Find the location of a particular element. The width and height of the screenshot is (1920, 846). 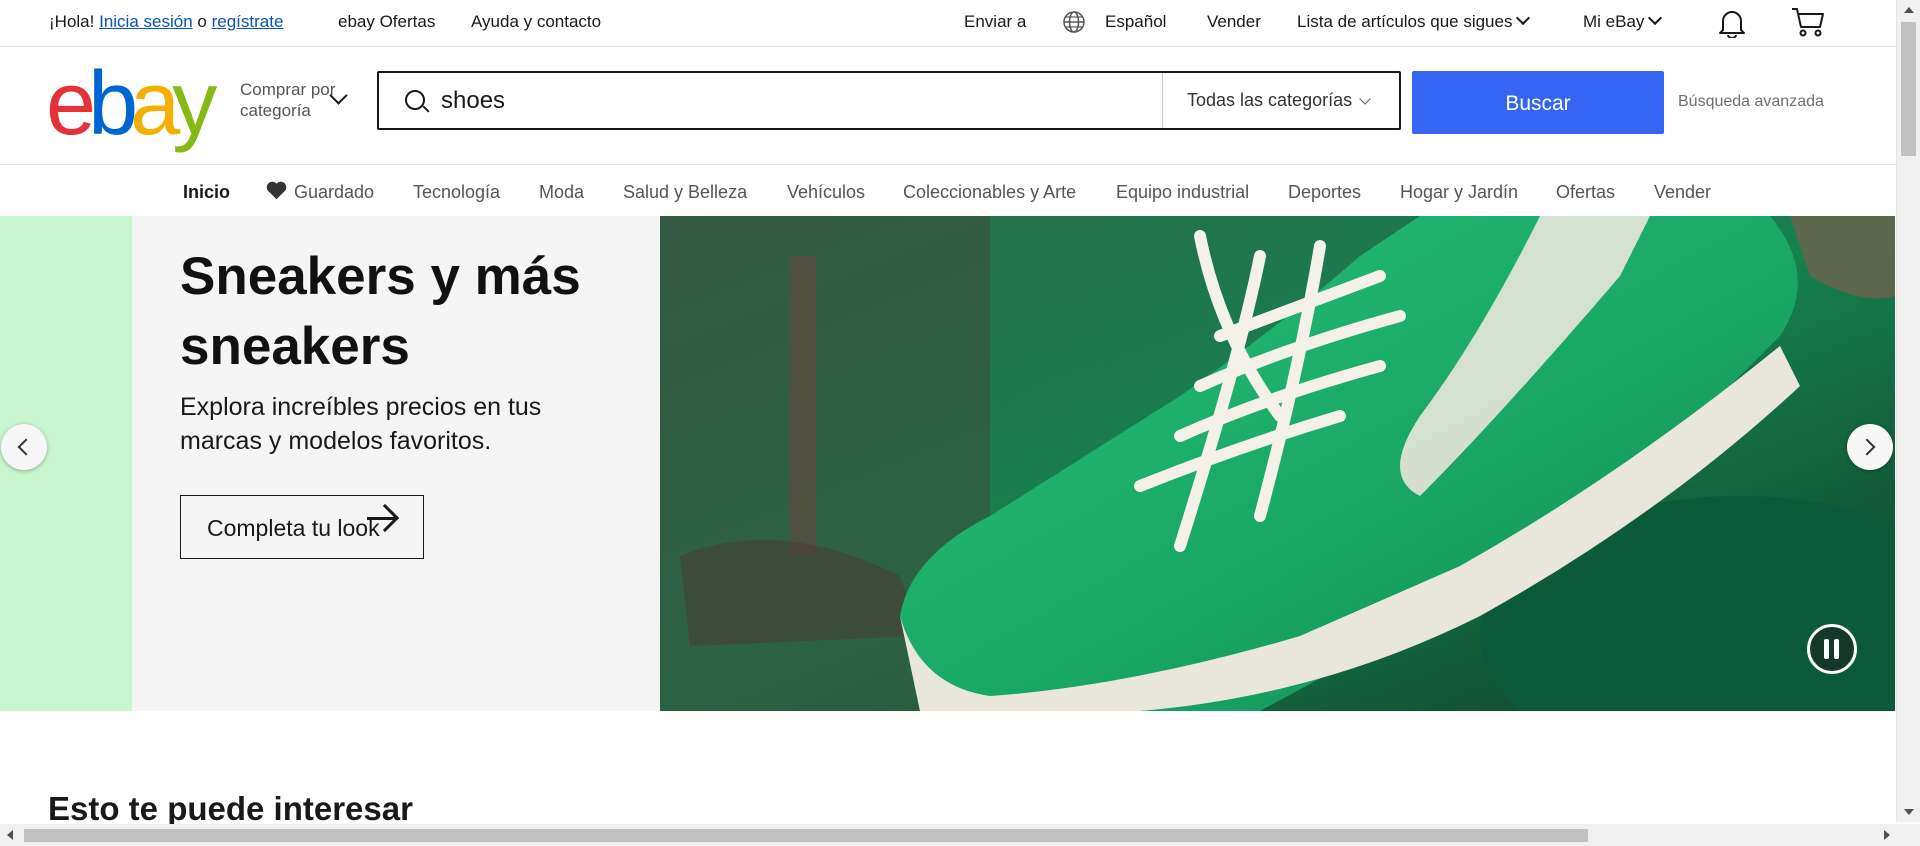

nav-item-home: Inicio is located at coordinates (207, 200).